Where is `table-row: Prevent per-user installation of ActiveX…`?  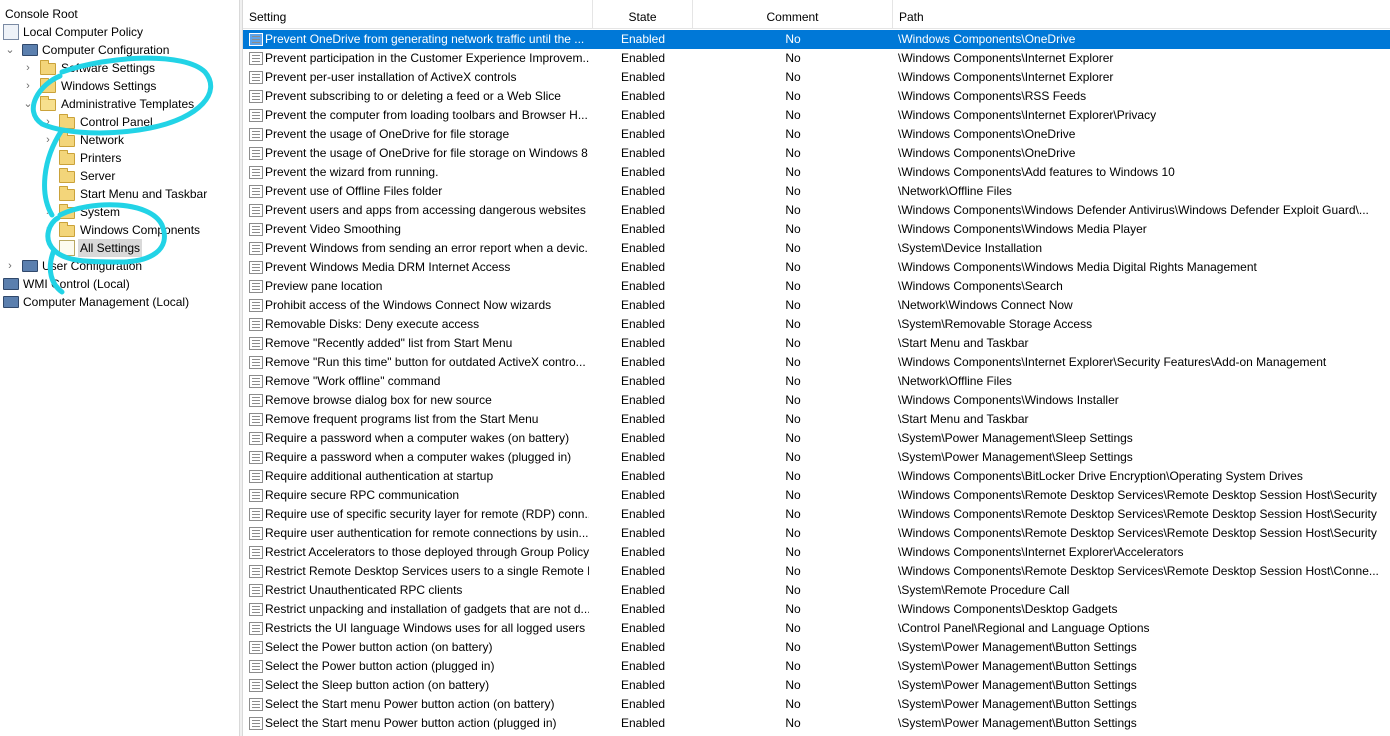 table-row: Prevent per-user installation of ActiveX… is located at coordinates (816, 77).